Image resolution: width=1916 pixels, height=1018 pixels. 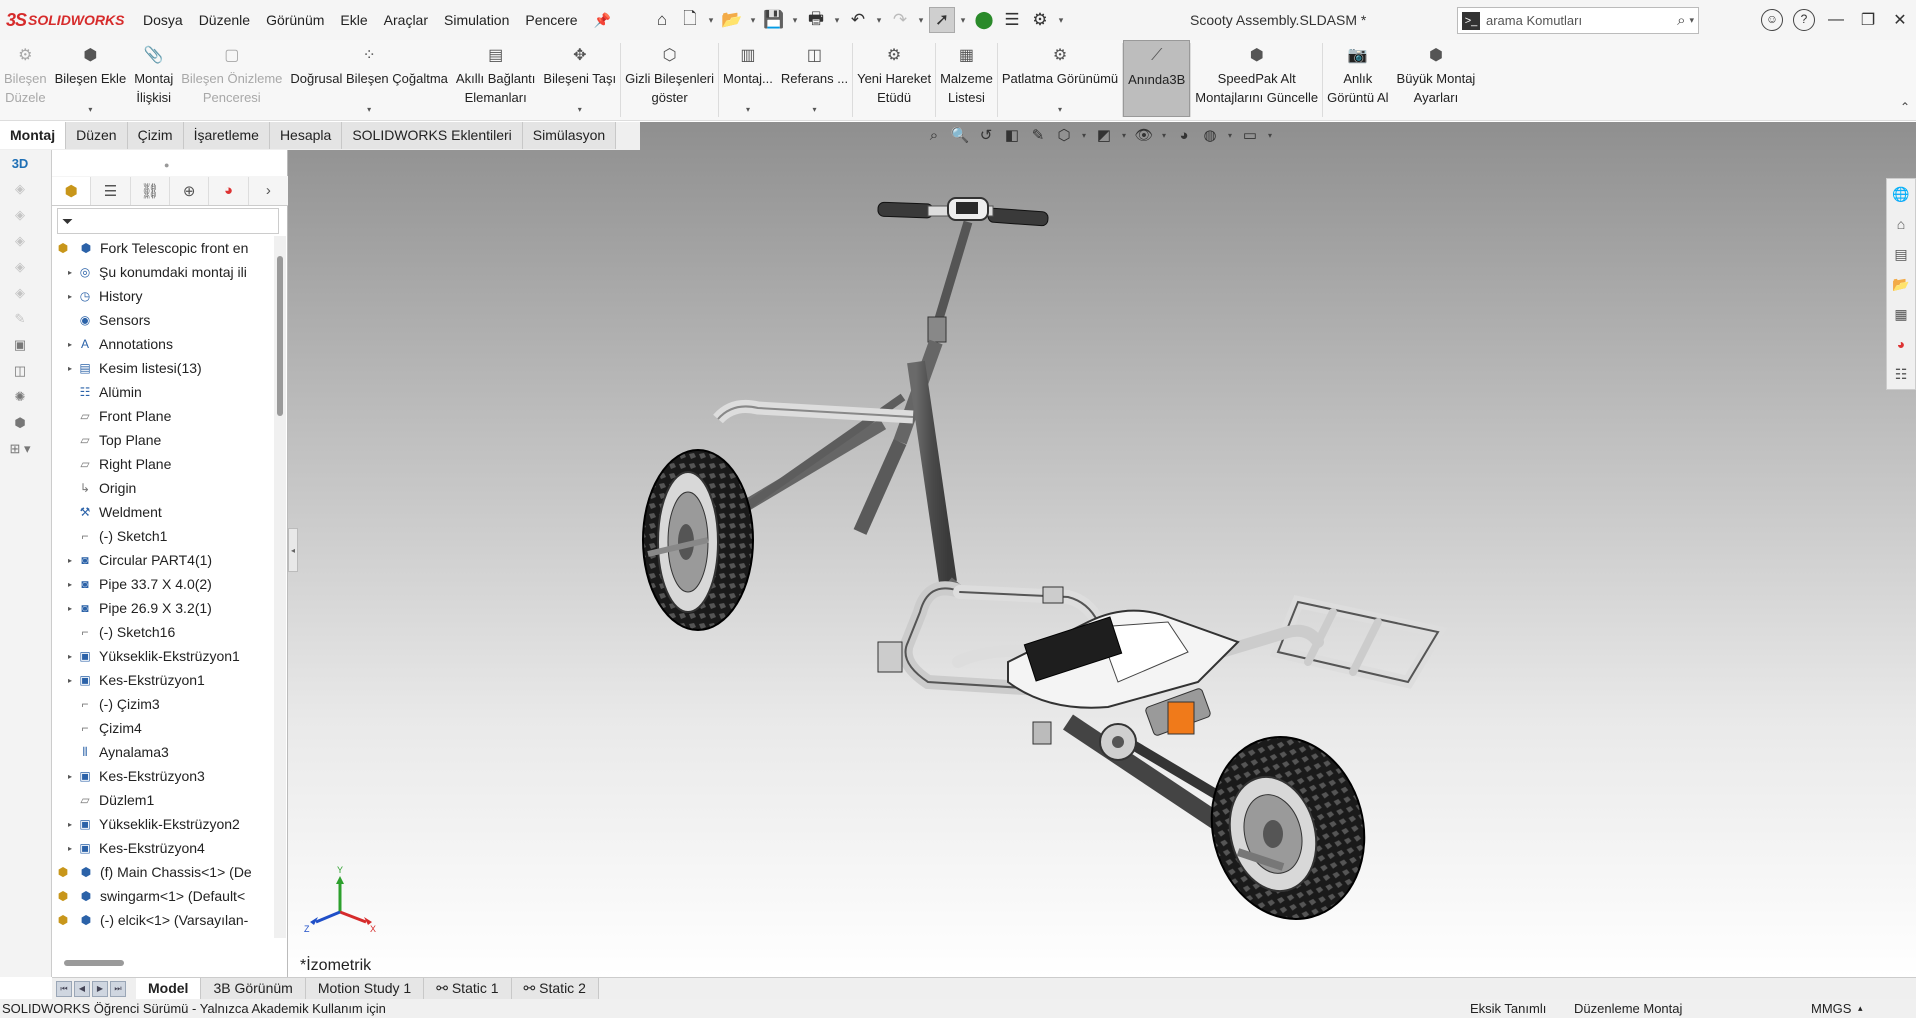 I want to click on tree-node: ▸ ◙ Circular PART4(1), so click(x=163, y=560).